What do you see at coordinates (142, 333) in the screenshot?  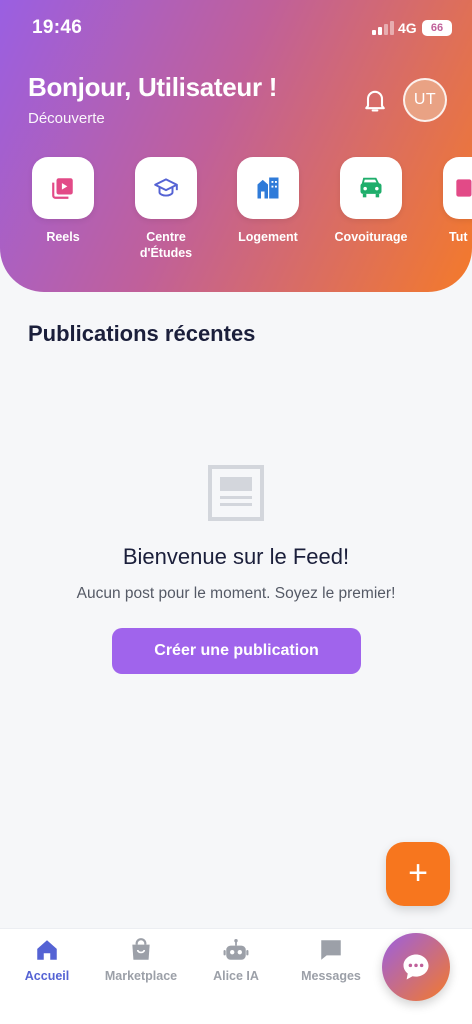 I see `section-title: Publications récentes` at bounding box center [142, 333].